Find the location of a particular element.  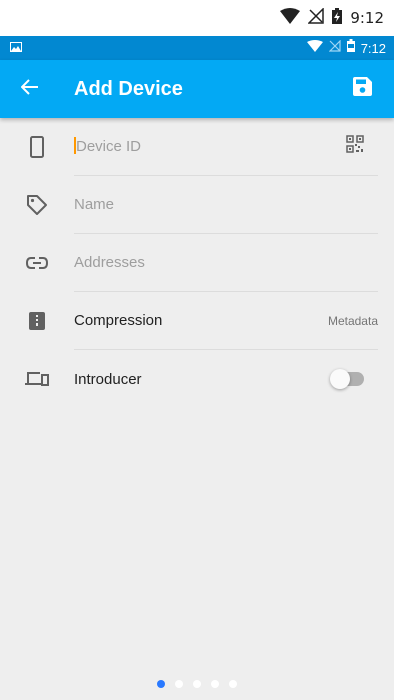

device-status-bar: 7:12 is located at coordinates (197, 48).